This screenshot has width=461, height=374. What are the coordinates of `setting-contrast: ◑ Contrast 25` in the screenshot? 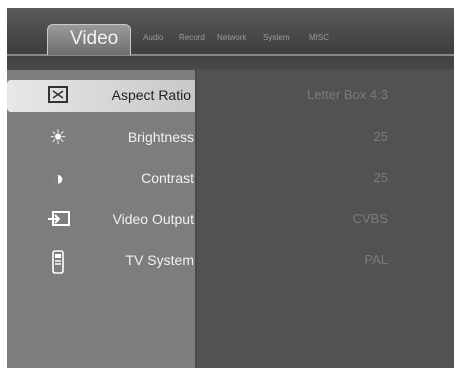 It's located at (230, 179).